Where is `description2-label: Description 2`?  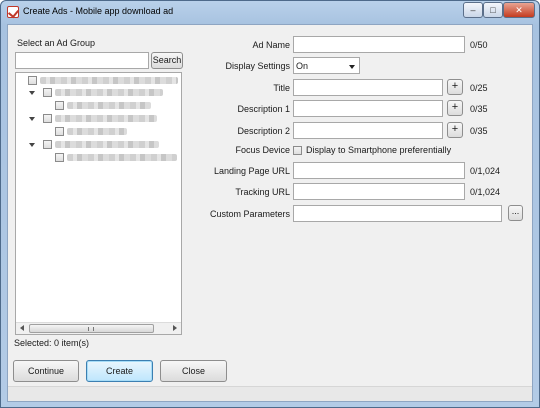
description2-label: Description 2 is located at coordinates (263, 131).